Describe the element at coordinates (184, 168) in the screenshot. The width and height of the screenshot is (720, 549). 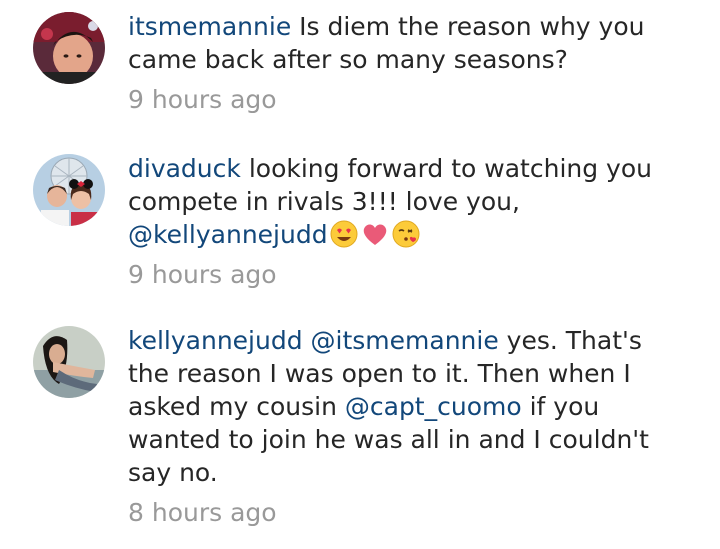
I see `username-link: divaduck` at that location.